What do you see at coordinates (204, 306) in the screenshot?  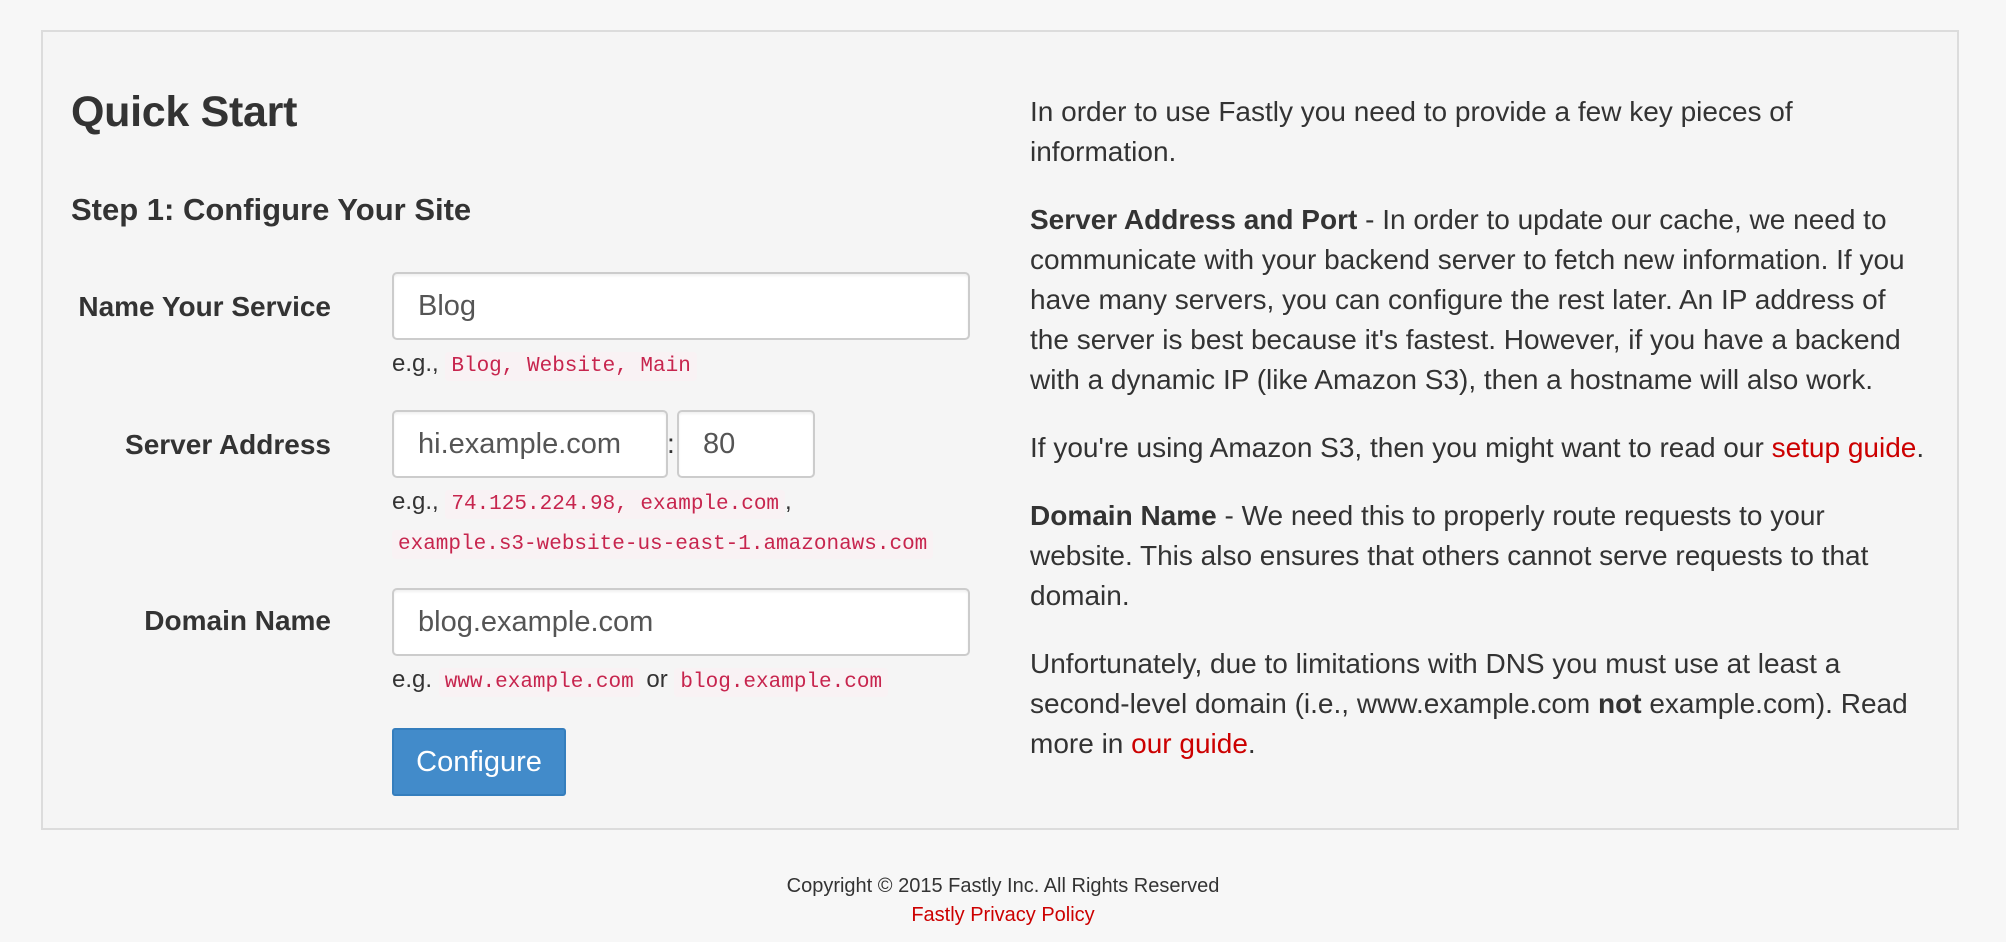 I see `service-name-label: Name Your Service` at bounding box center [204, 306].